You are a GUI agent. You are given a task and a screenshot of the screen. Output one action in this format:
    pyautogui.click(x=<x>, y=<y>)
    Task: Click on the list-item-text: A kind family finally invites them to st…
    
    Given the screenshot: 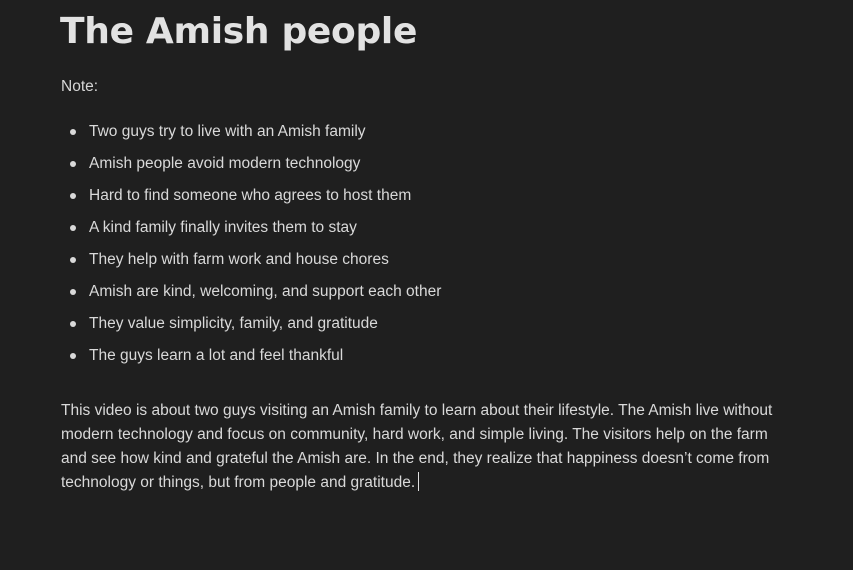 What is the action you would take?
    pyautogui.click(x=223, y=227)
    